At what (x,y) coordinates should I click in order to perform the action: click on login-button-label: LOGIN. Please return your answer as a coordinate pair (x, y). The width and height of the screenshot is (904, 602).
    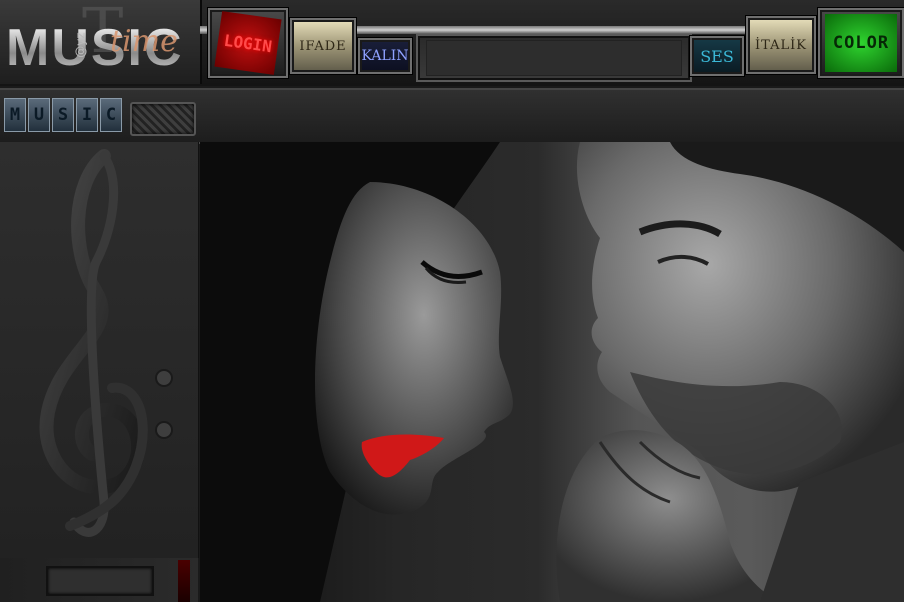
    Looking at the image, I should click on (248, 43).